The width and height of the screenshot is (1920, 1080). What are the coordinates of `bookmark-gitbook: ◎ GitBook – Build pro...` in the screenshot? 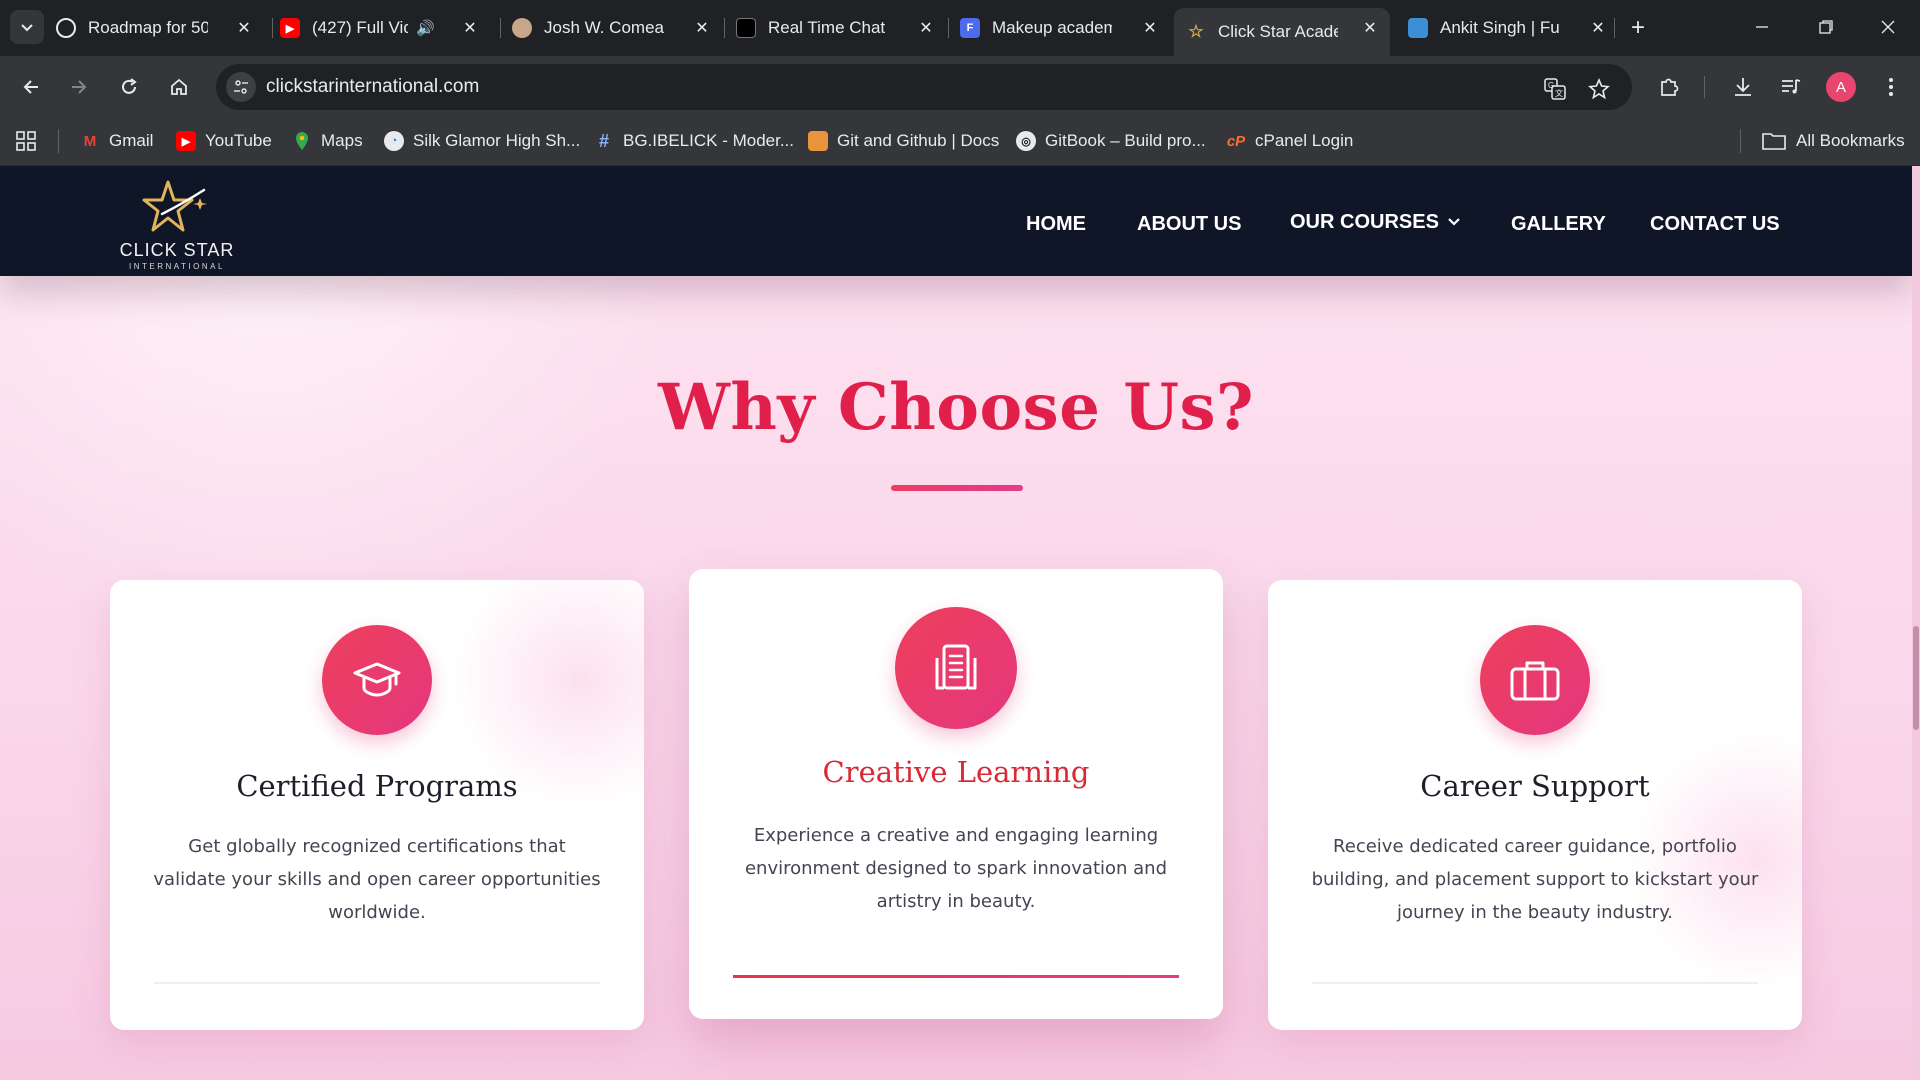 It's located at (1111, 141).